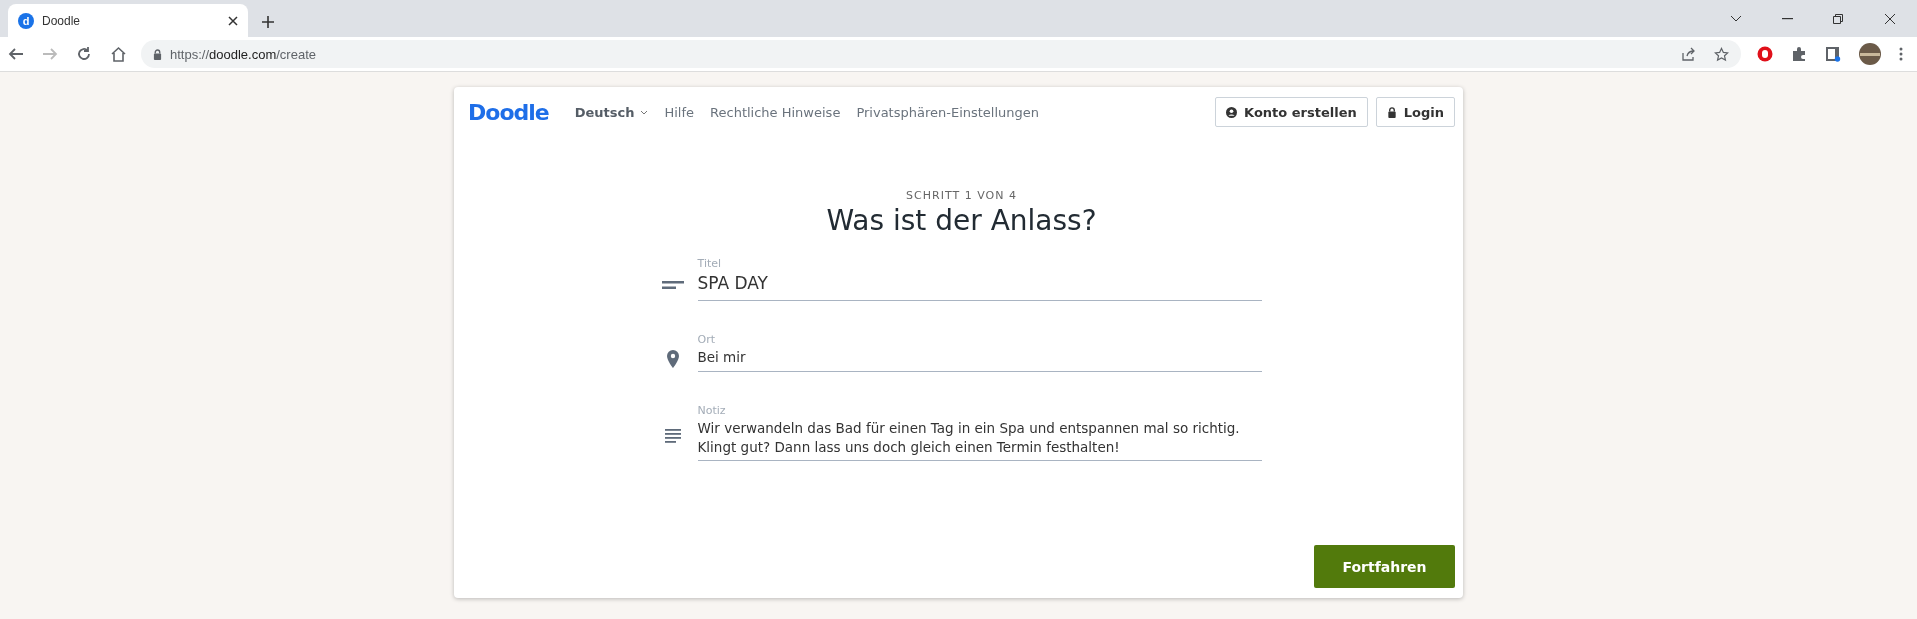 The image size is (1917, 619). Describe the element at coordinates (775, 112) in the screenshot. I see `nav-link: Rechtliche Hinweise` at that location.